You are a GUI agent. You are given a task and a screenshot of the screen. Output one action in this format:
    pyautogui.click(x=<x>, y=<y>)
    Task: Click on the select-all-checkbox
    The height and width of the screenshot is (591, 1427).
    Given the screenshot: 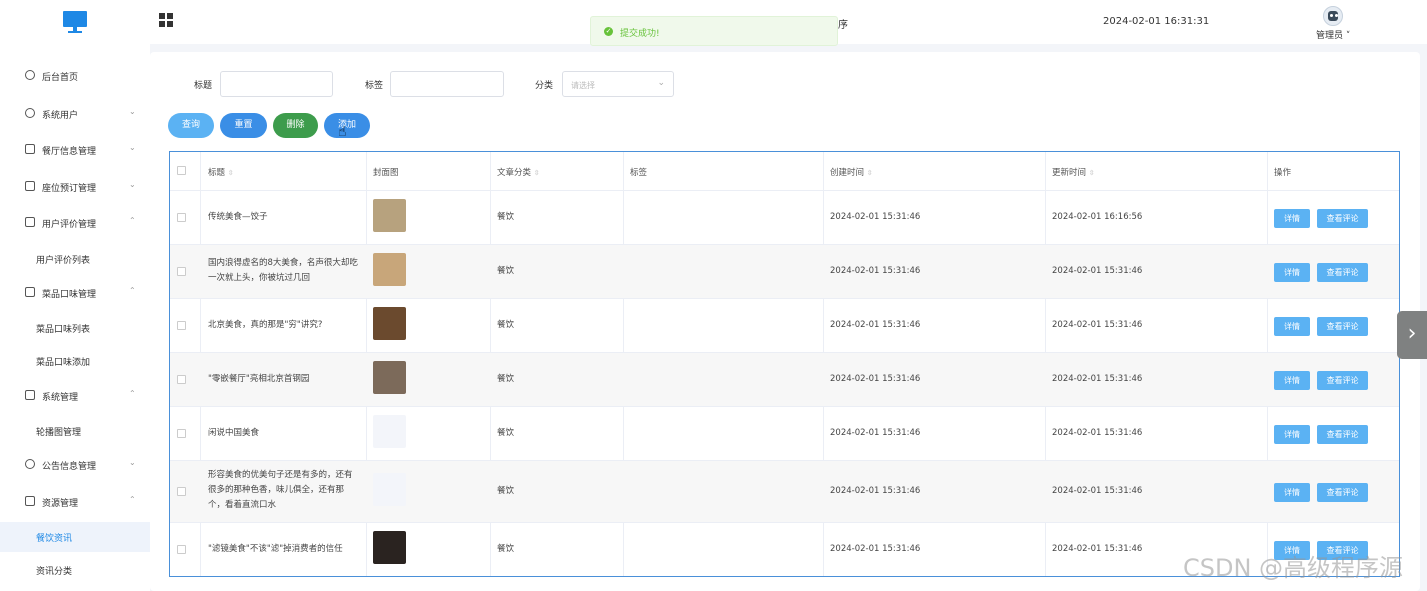 What is the action you would take?
    pyautogui.click(x=181, y=170)
    